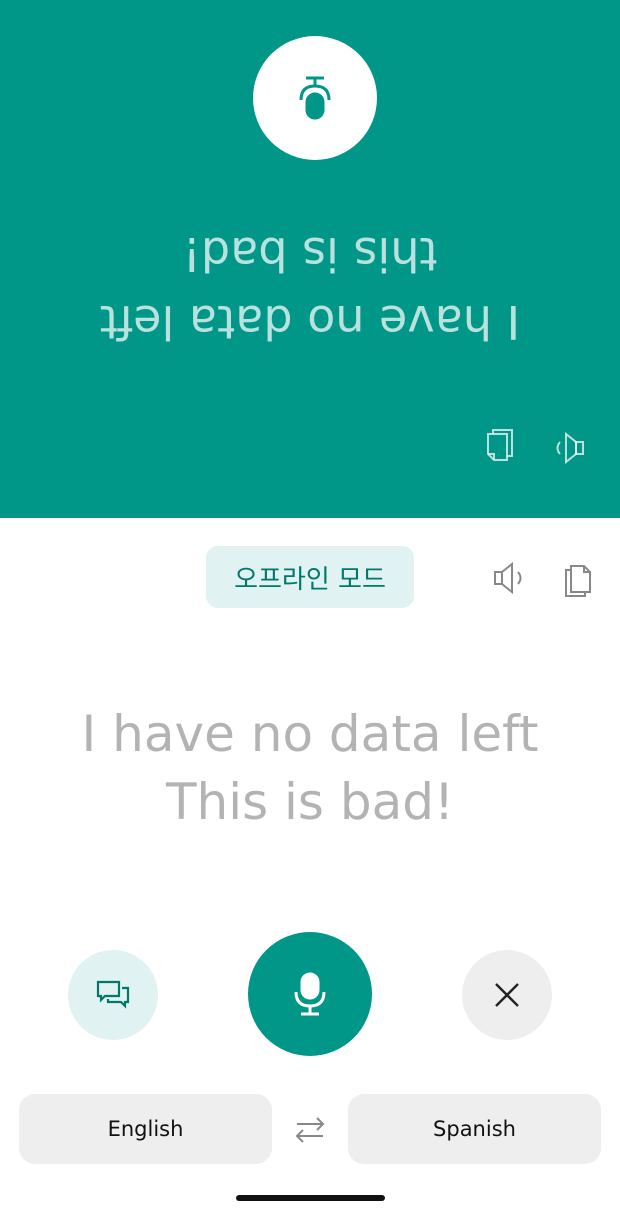  Describe the element at coordinates (310, 768) in the screenshot. I see `user-transcript: I have no data left This is bad!` at that location.